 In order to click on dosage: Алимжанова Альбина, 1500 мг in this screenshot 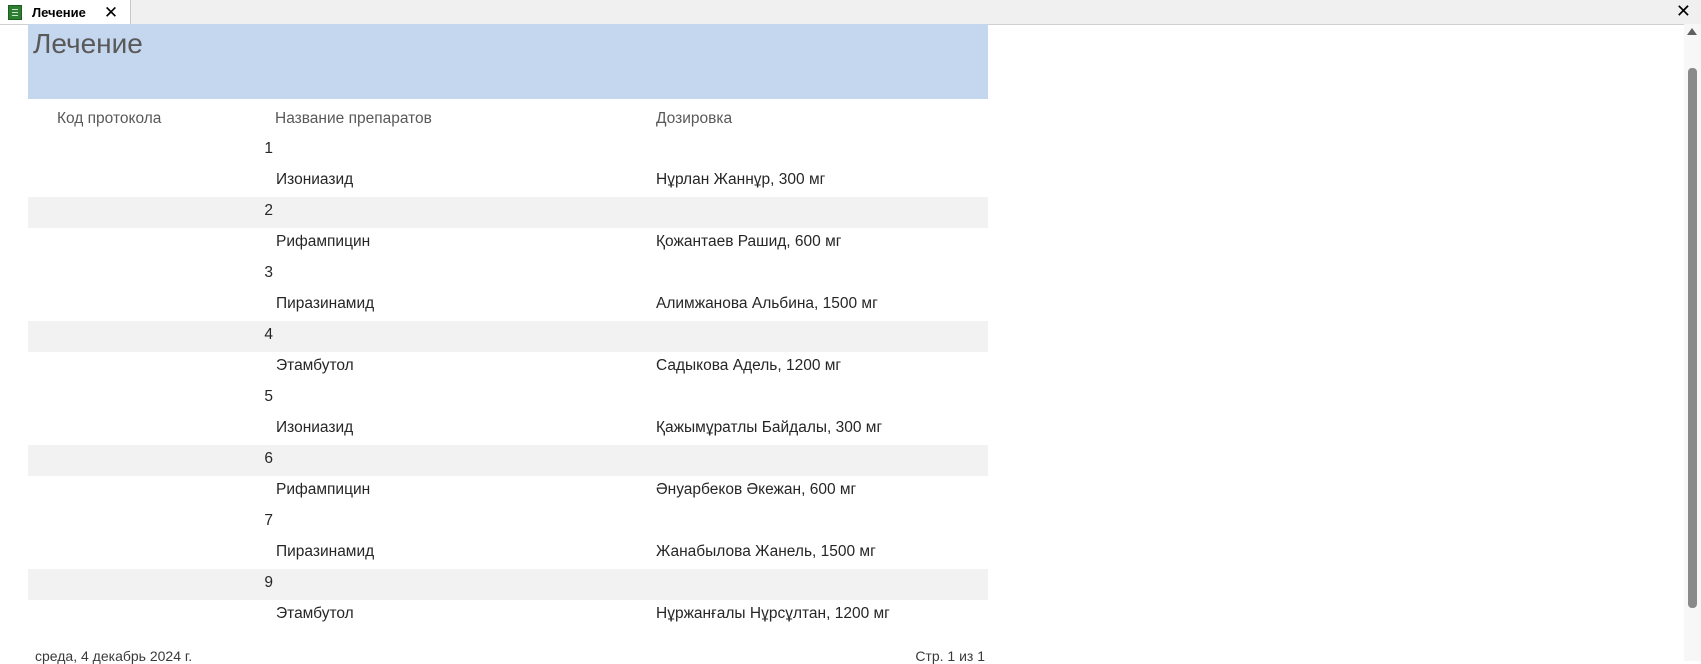, I will do `click(767, 303)`.